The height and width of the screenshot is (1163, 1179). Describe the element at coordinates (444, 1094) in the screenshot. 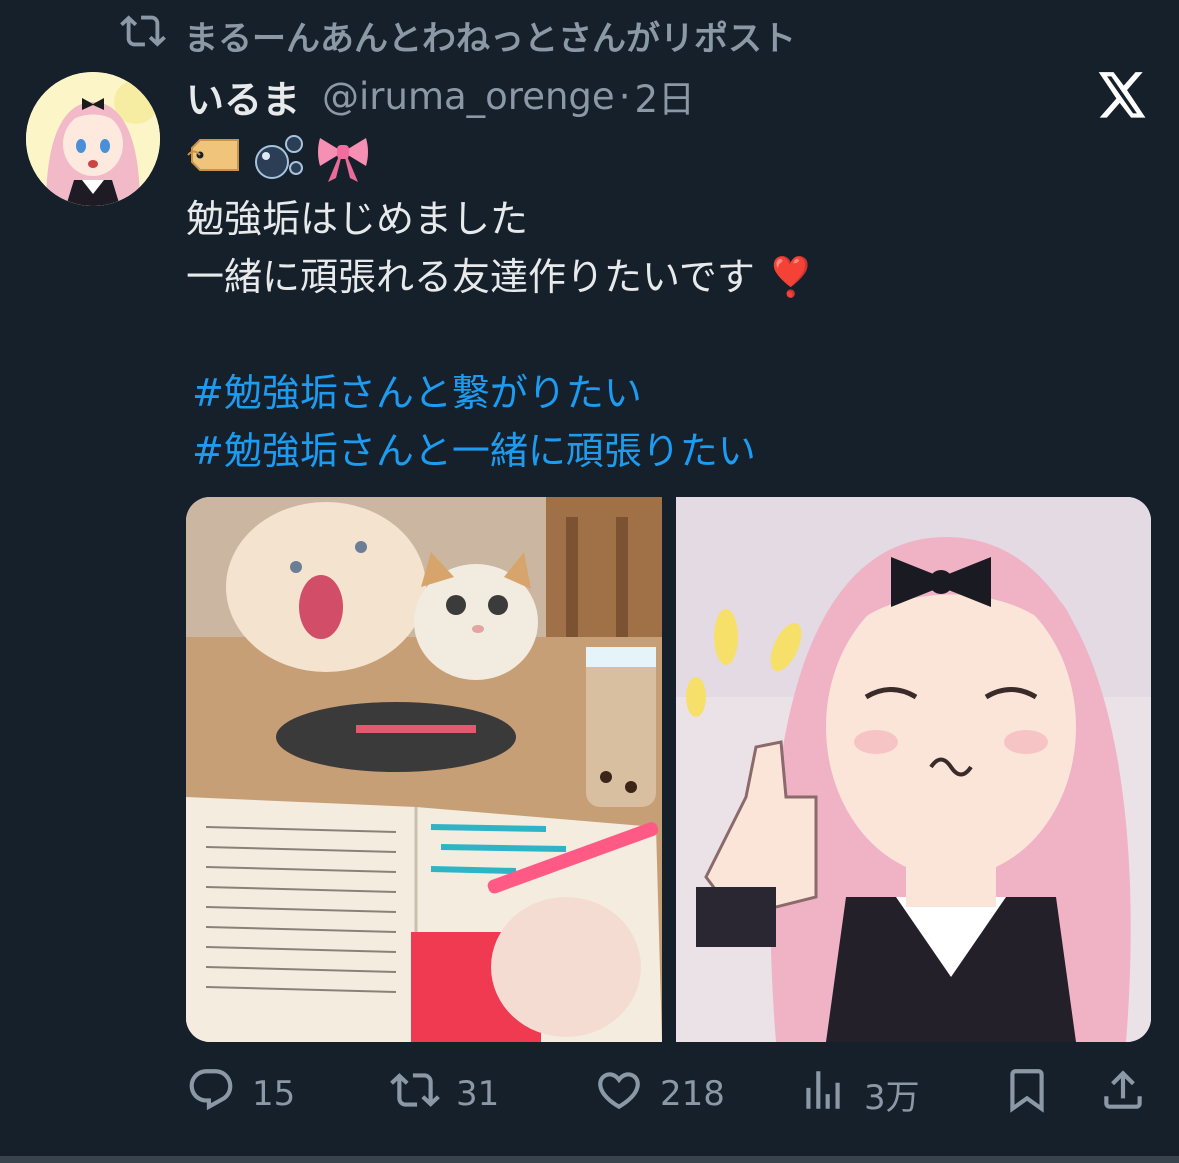

I see `repost-button: 31` at that location.